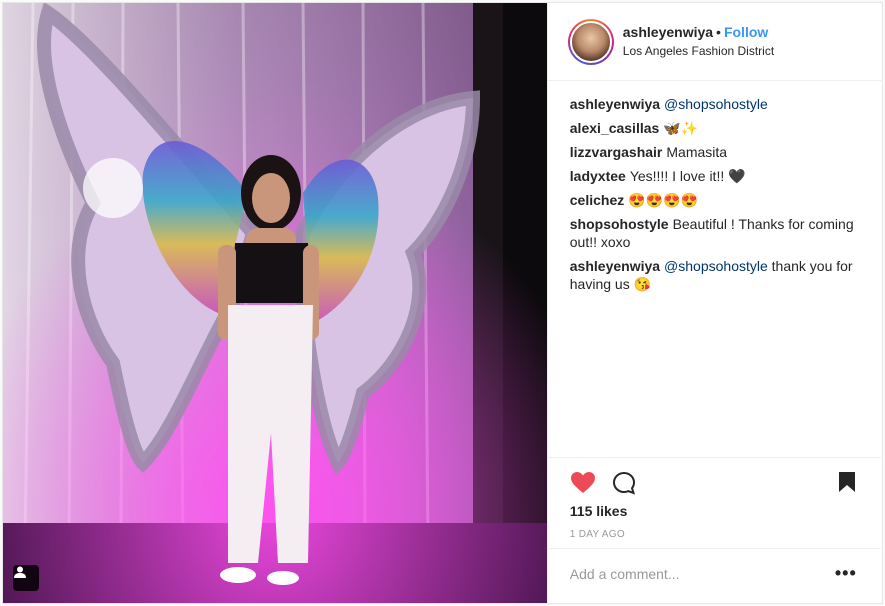  Describe the element at coordinates (720, 200) in the screenshot. I see `comment-item: celichez 😍😍😍😍` at that location.